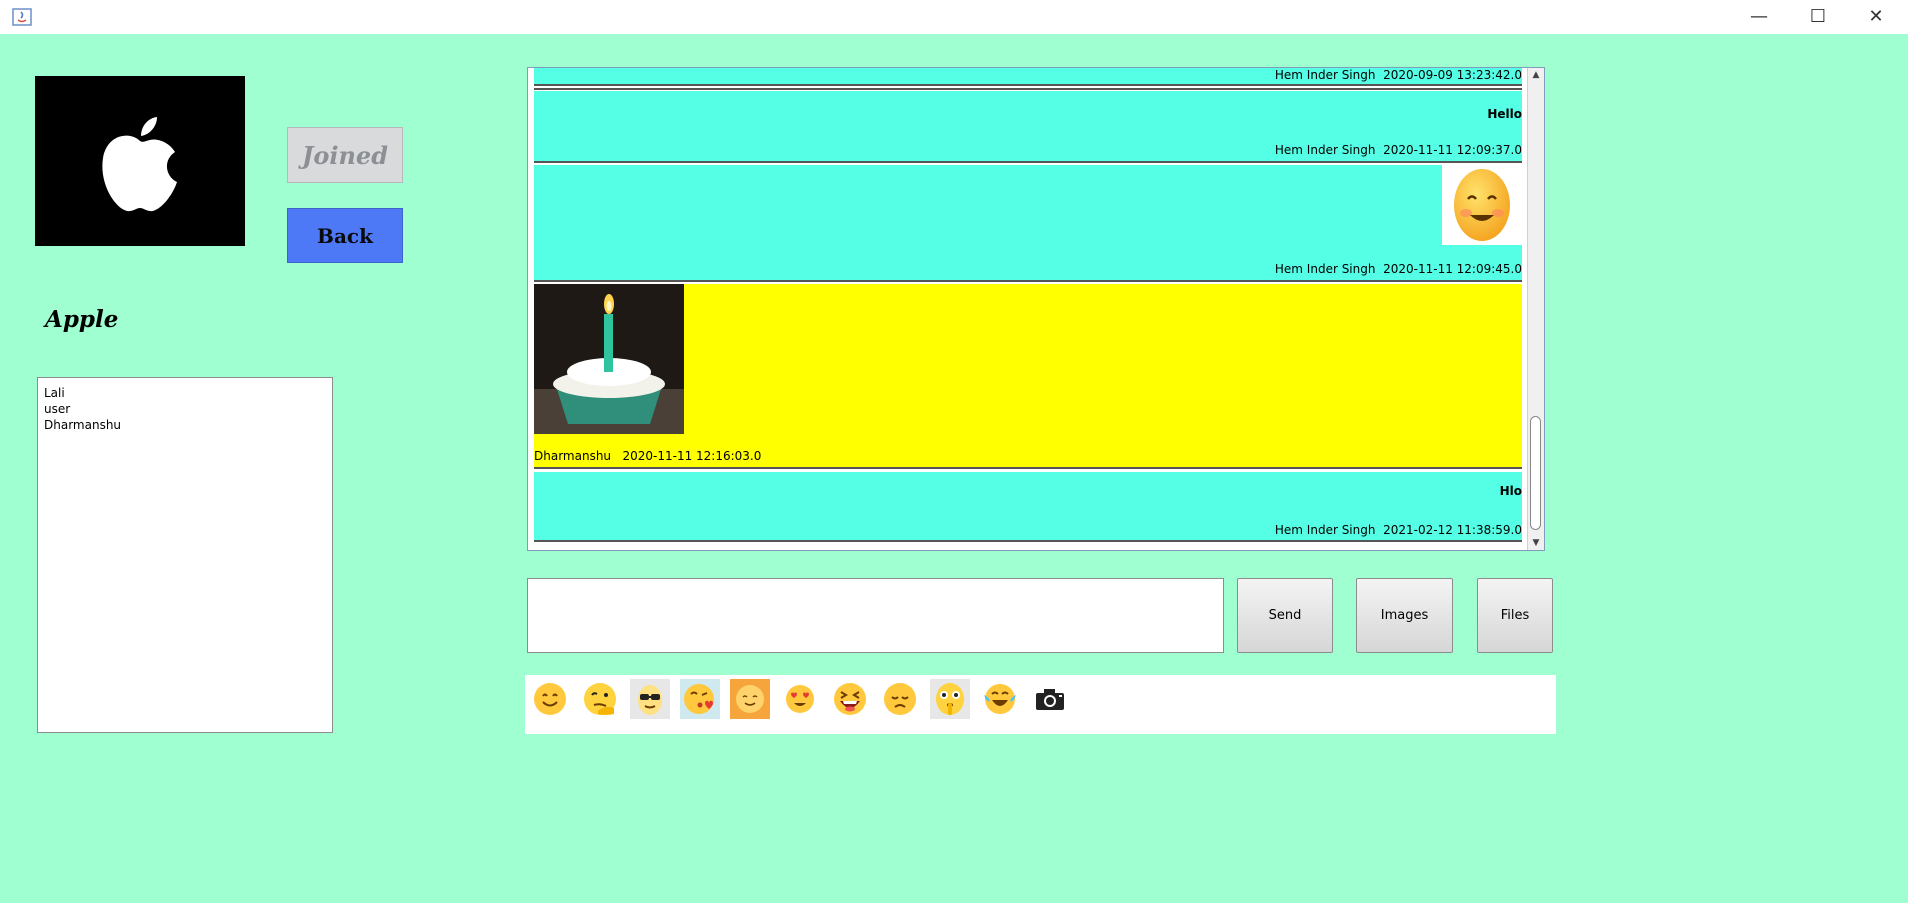 The width and height of the screenshot is (1908, 903). What do you see at coordinates (1504, 114) in the screenshot?
I see `message-text: Hello` at bounding box center [1504, 114].